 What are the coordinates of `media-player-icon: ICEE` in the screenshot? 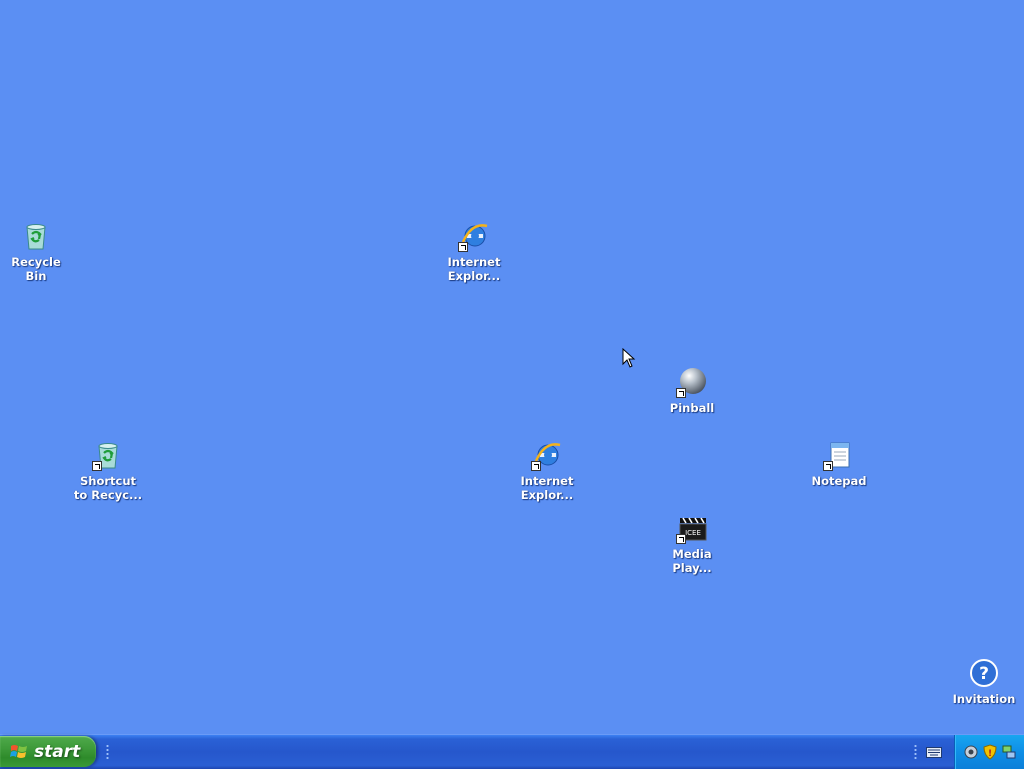 It's located at (692, 528).